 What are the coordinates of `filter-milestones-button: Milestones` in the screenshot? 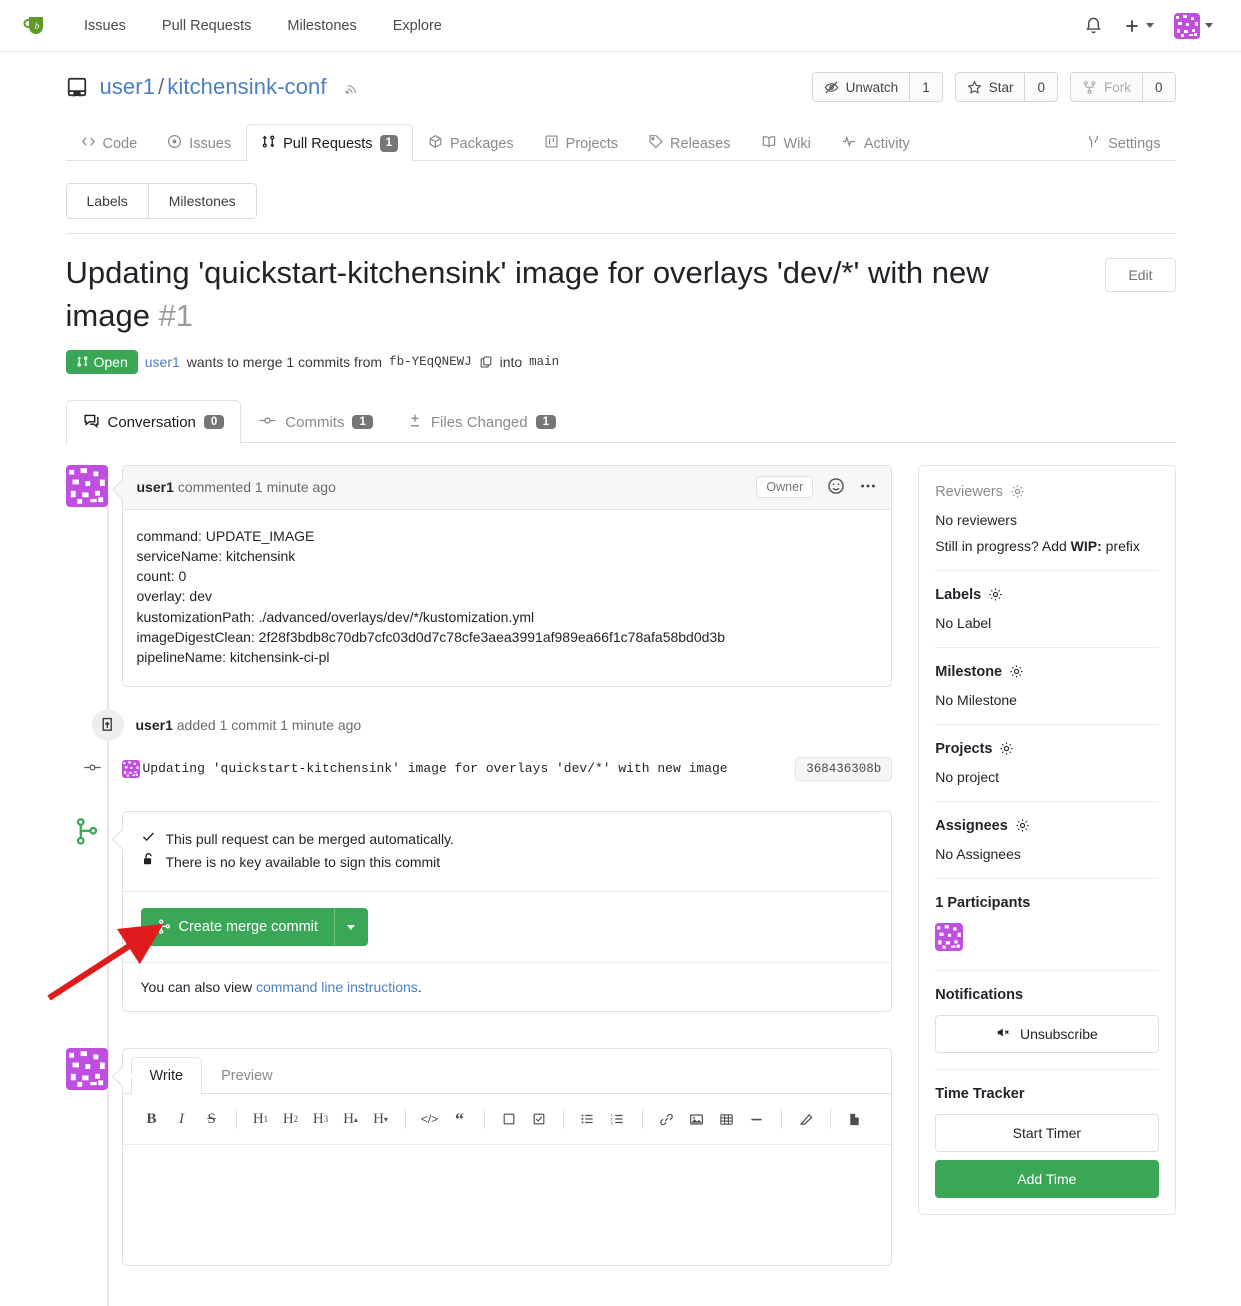 It's located at (201, 201).